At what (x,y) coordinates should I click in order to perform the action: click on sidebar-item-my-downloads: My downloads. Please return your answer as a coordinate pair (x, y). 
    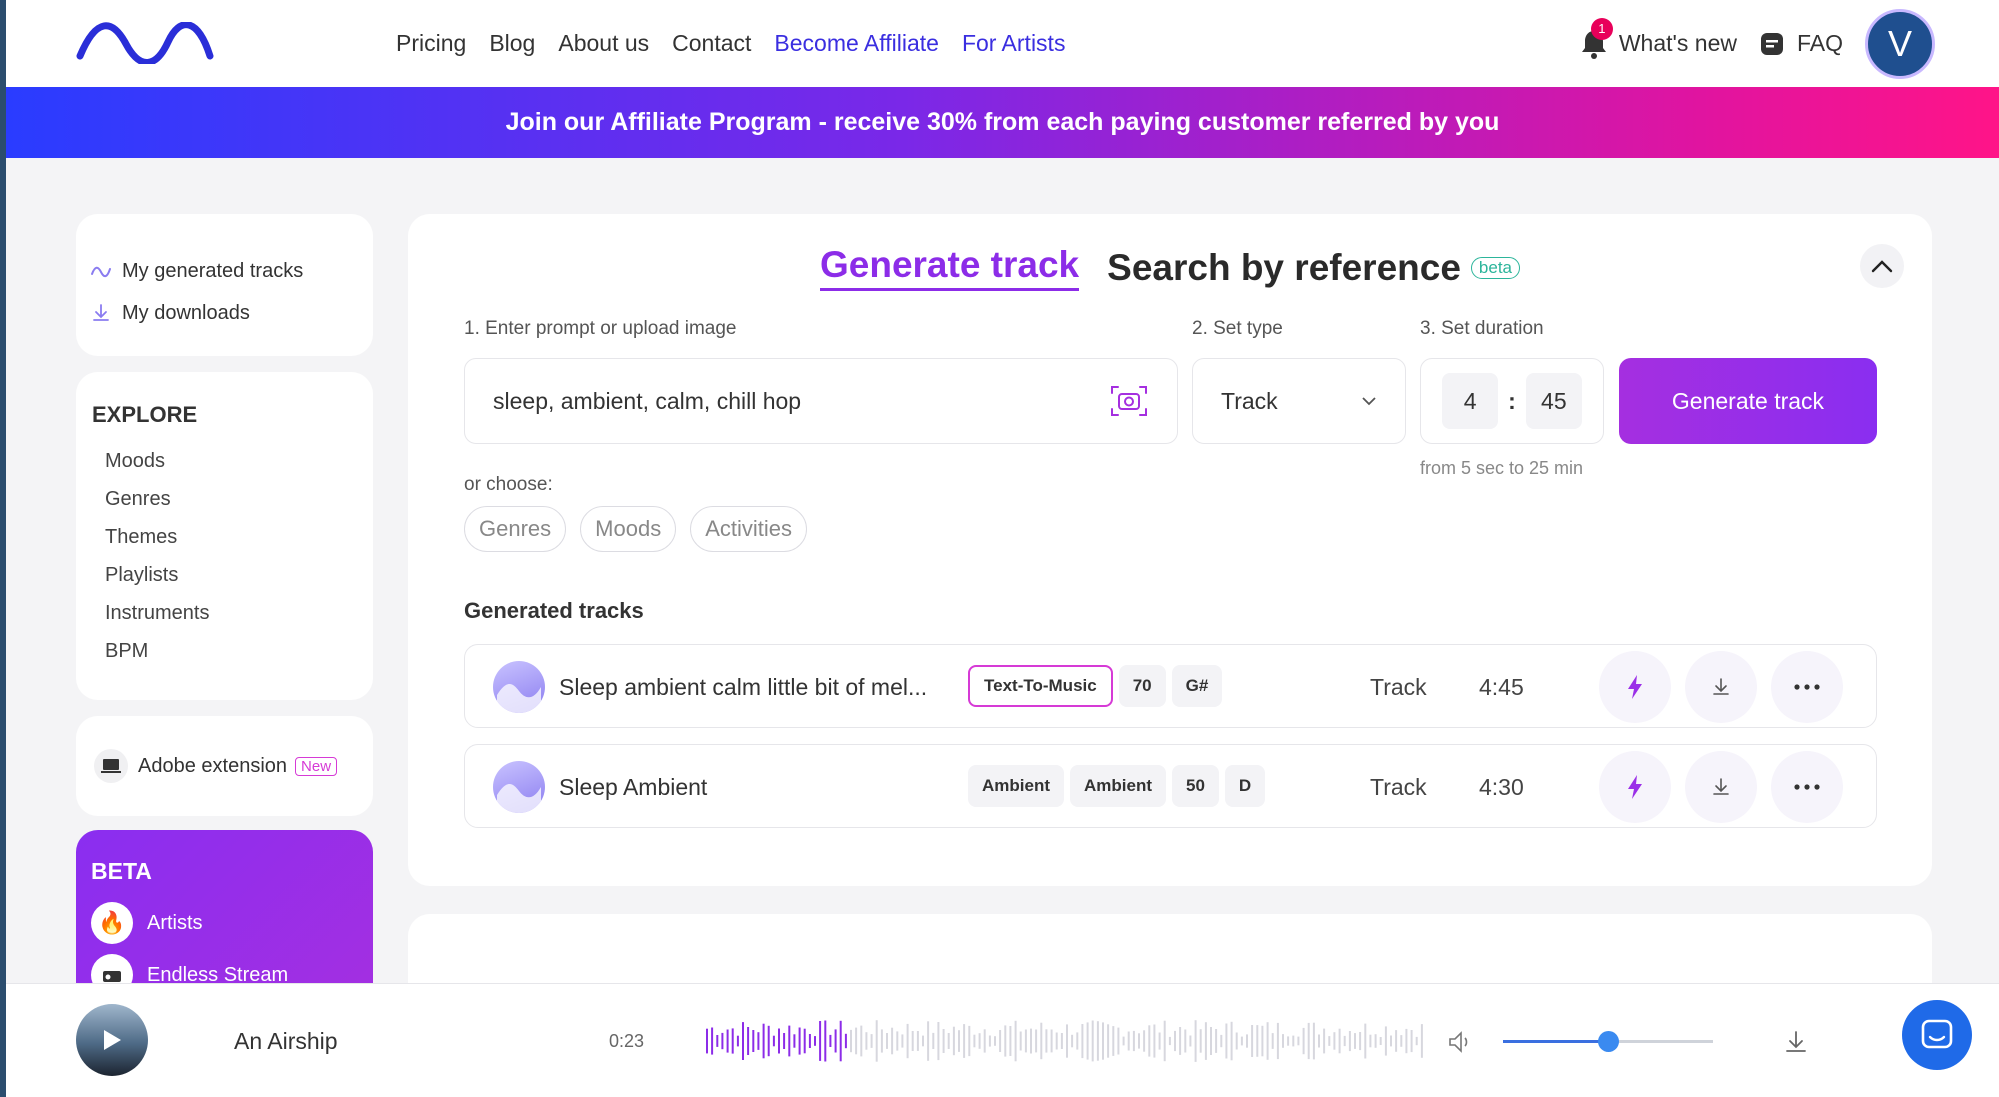
    Looking at the image, I should click on (224, 313).